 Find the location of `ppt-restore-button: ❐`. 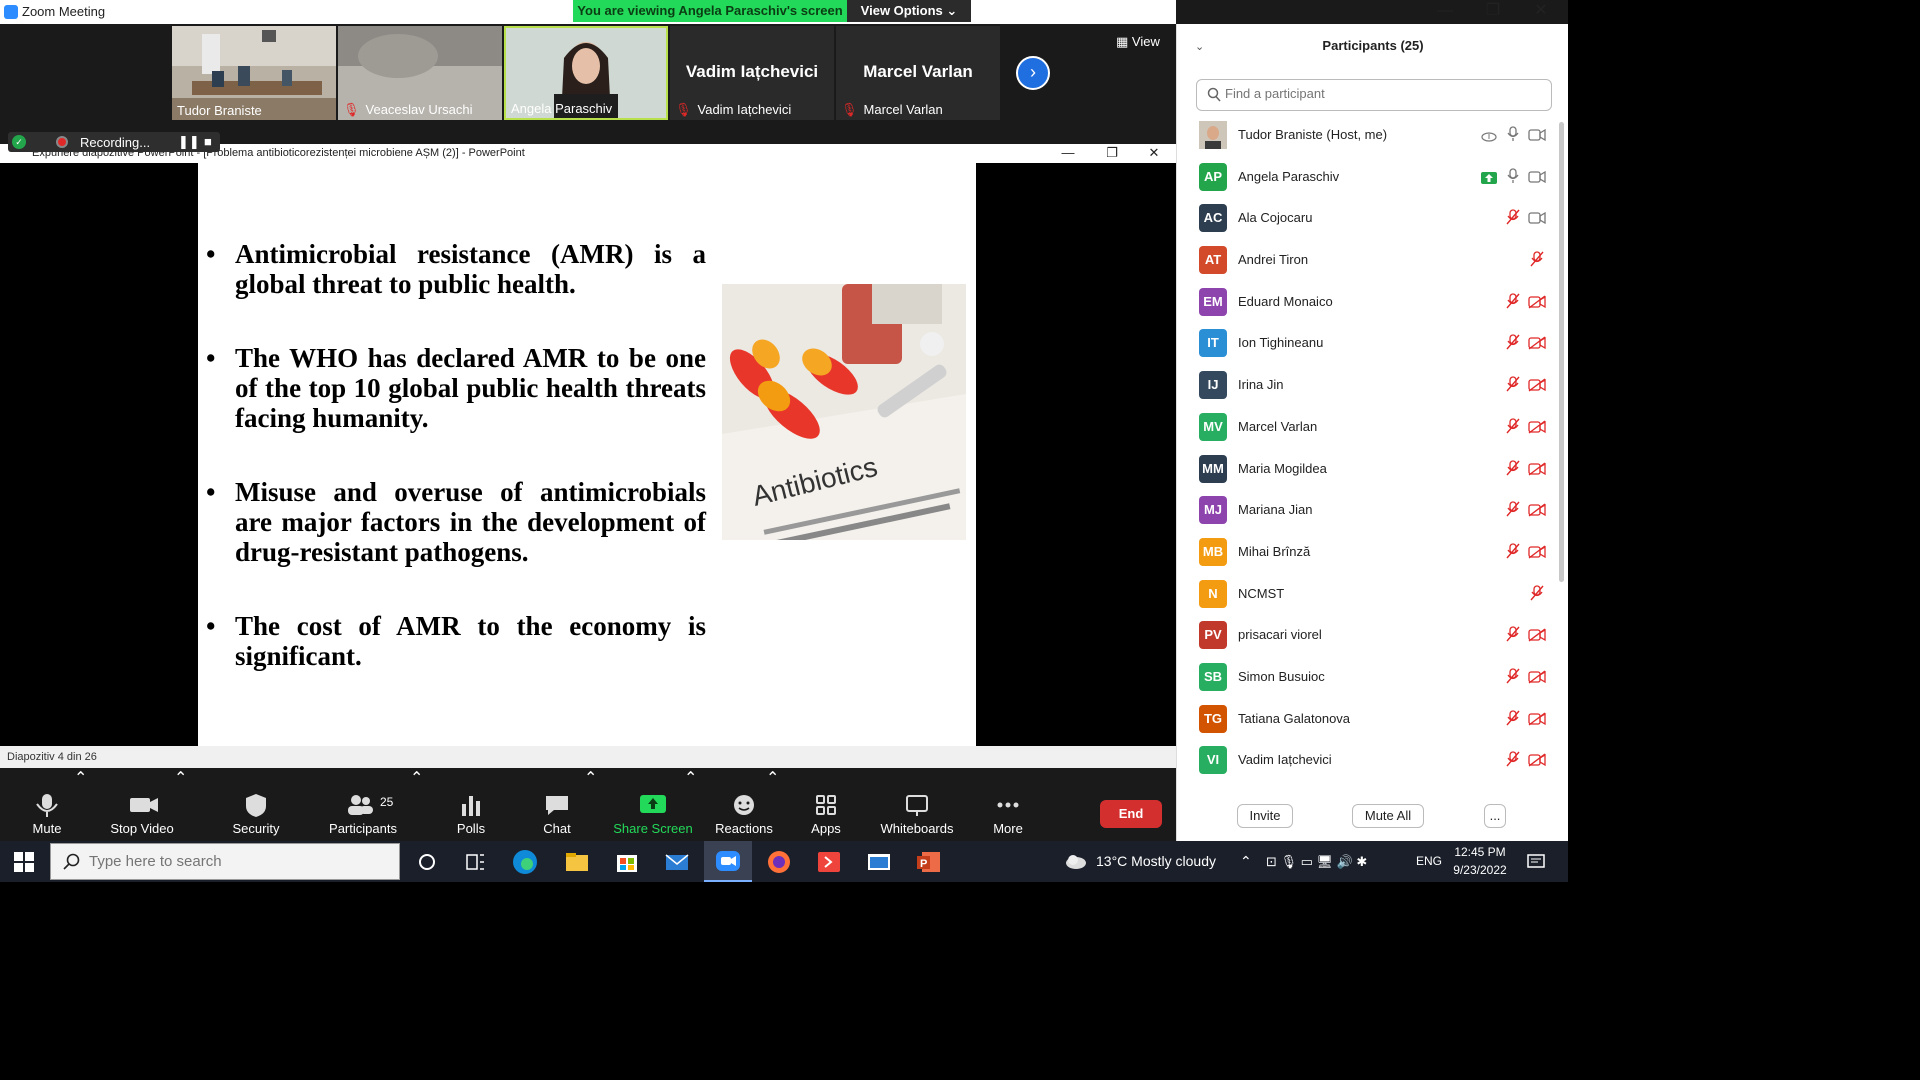

ppt-restore-button: ❐ is located at coordinates (1112, 153).